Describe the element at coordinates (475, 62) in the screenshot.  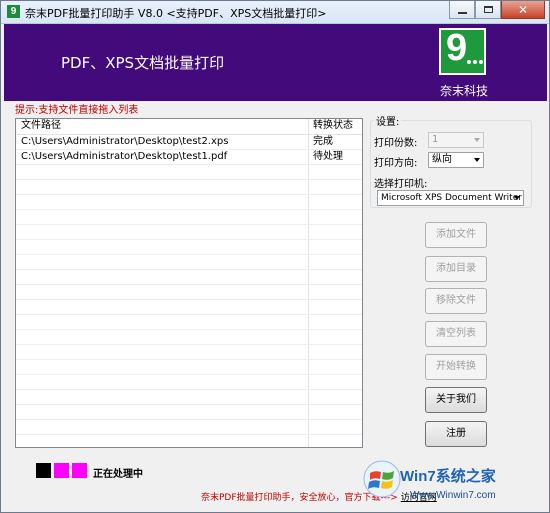
I see `logo-dots` at that location.